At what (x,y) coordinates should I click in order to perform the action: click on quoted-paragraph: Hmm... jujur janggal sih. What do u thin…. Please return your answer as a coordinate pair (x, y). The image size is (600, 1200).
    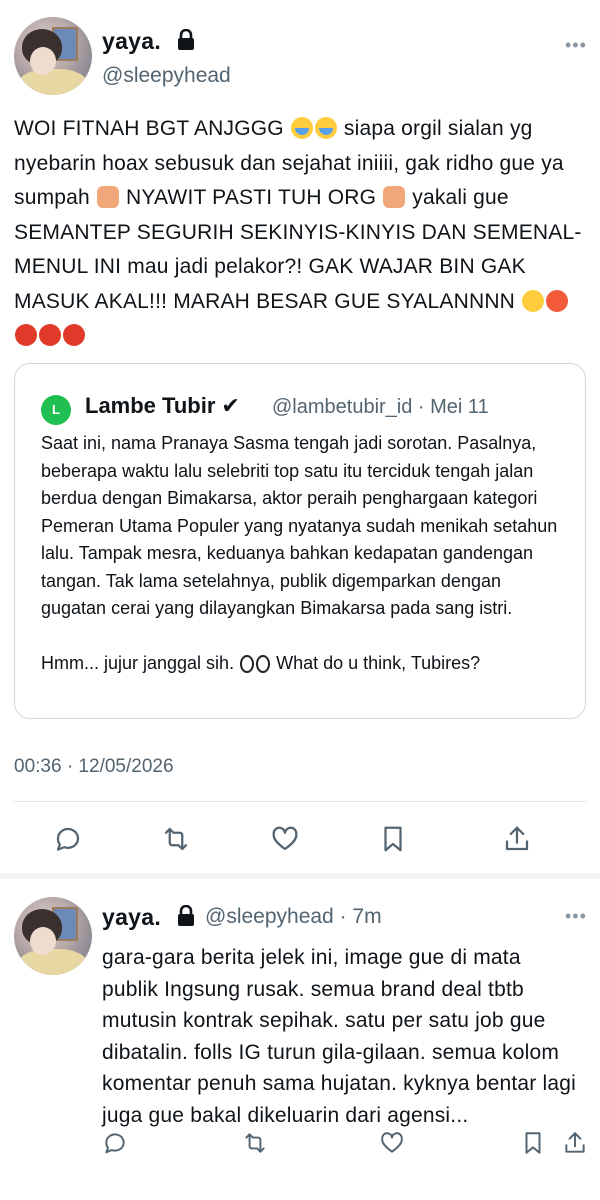
    Looking at the image, I should click on (306, 664).